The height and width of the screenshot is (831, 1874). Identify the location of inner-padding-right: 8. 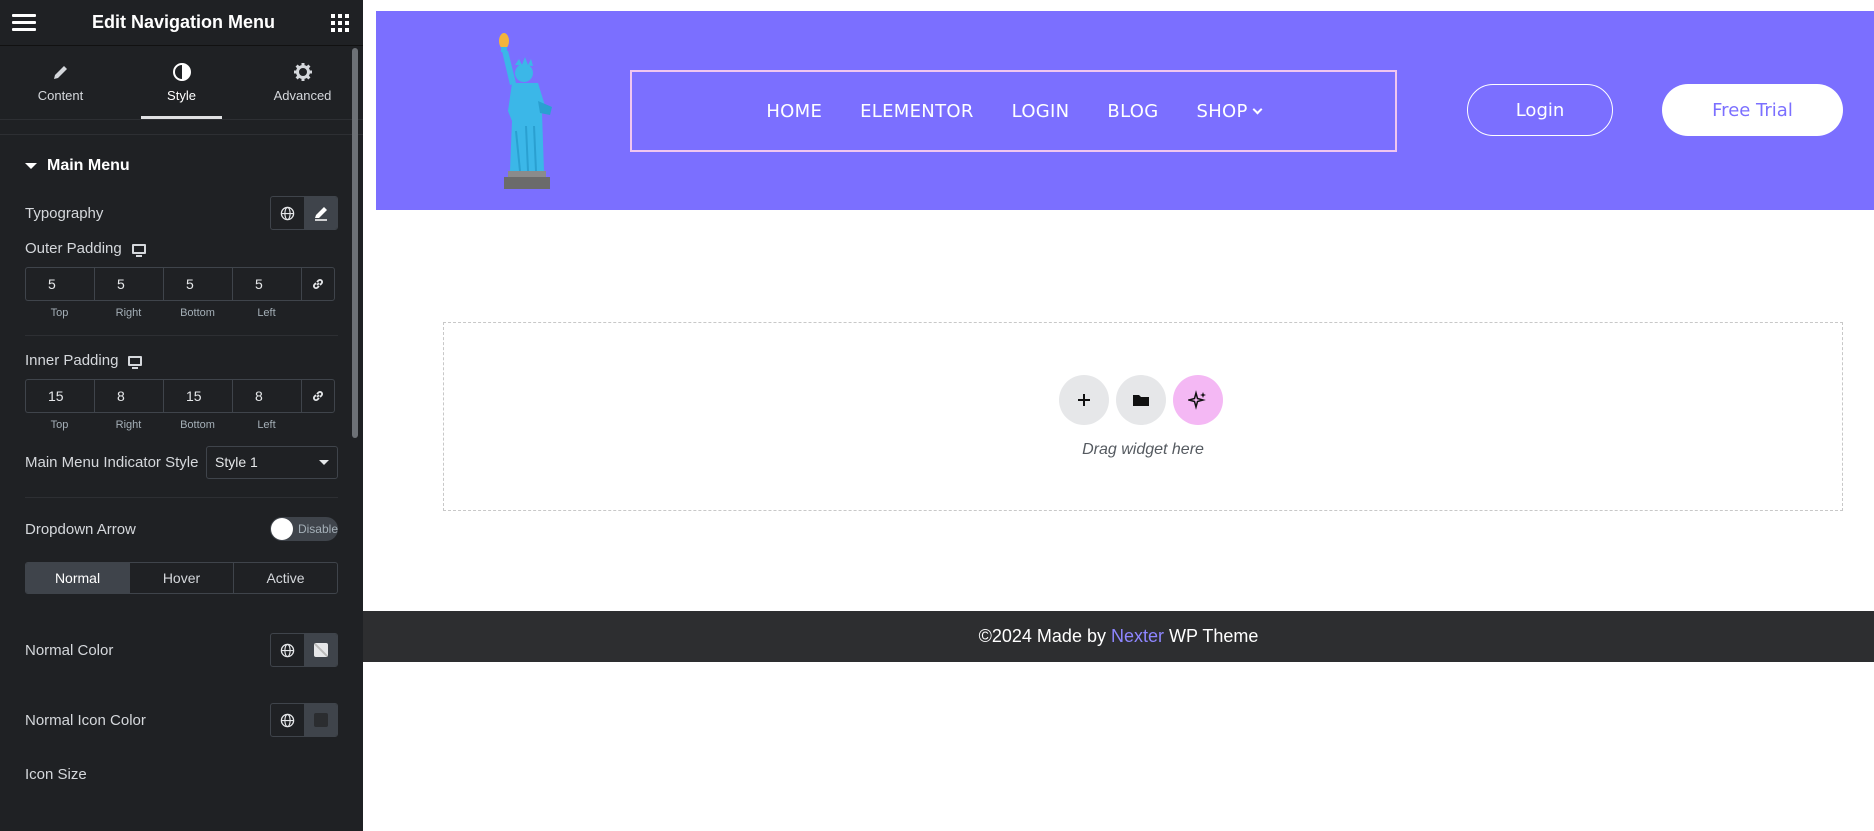
(128, 396).